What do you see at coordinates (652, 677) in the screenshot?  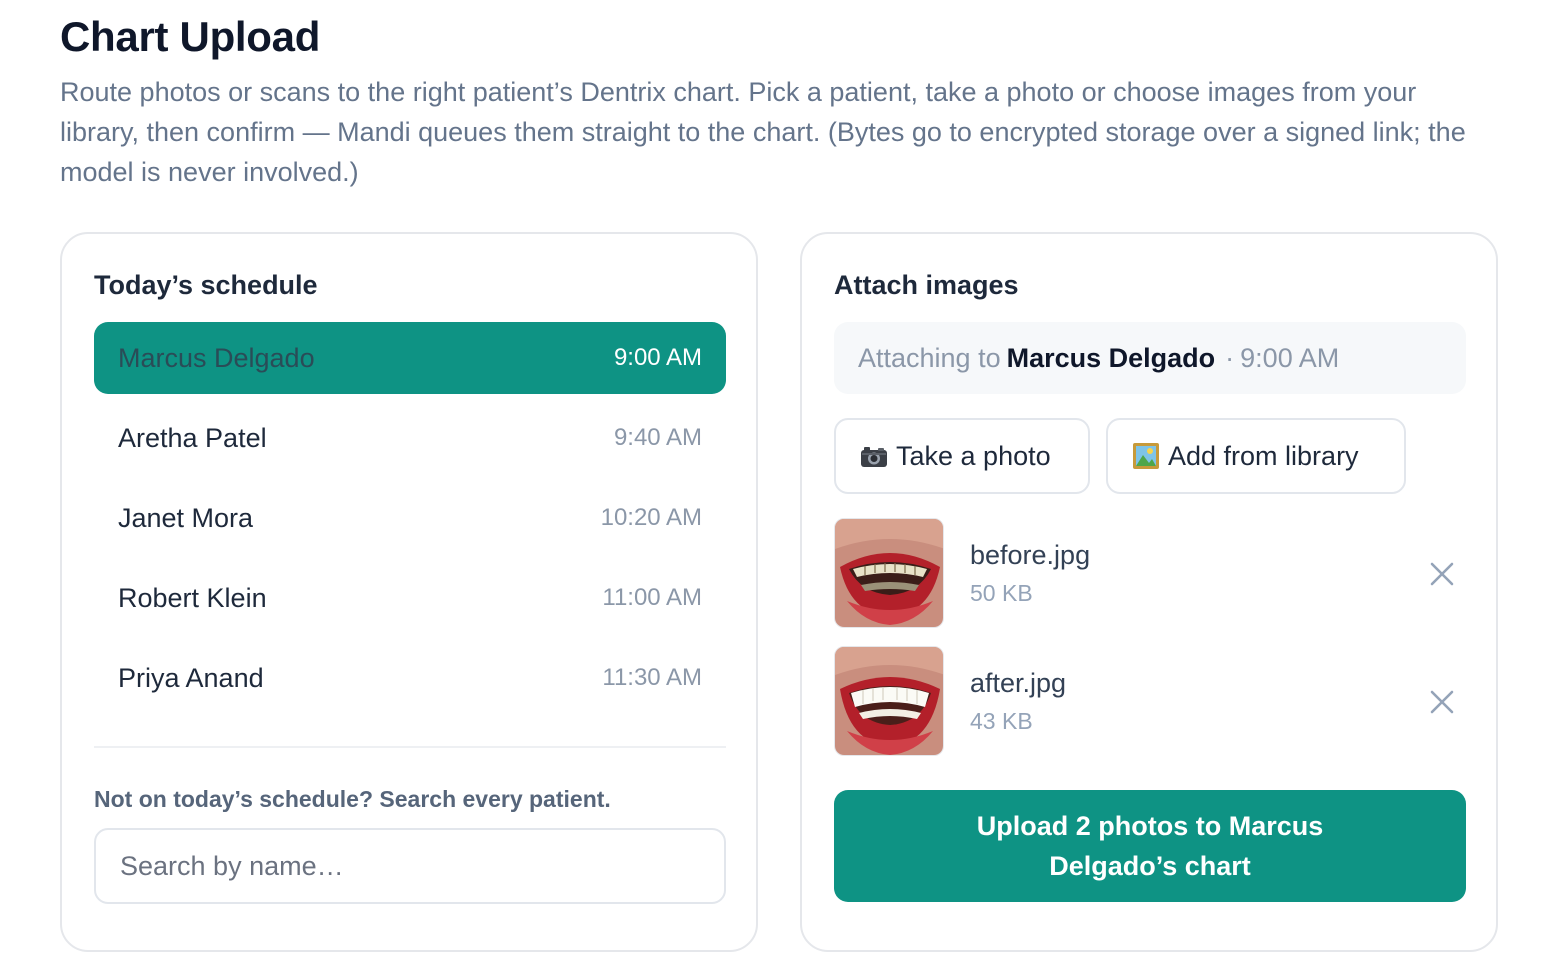 I see `appointment-time: 11:30 AM` at bounding box center [652, 677].